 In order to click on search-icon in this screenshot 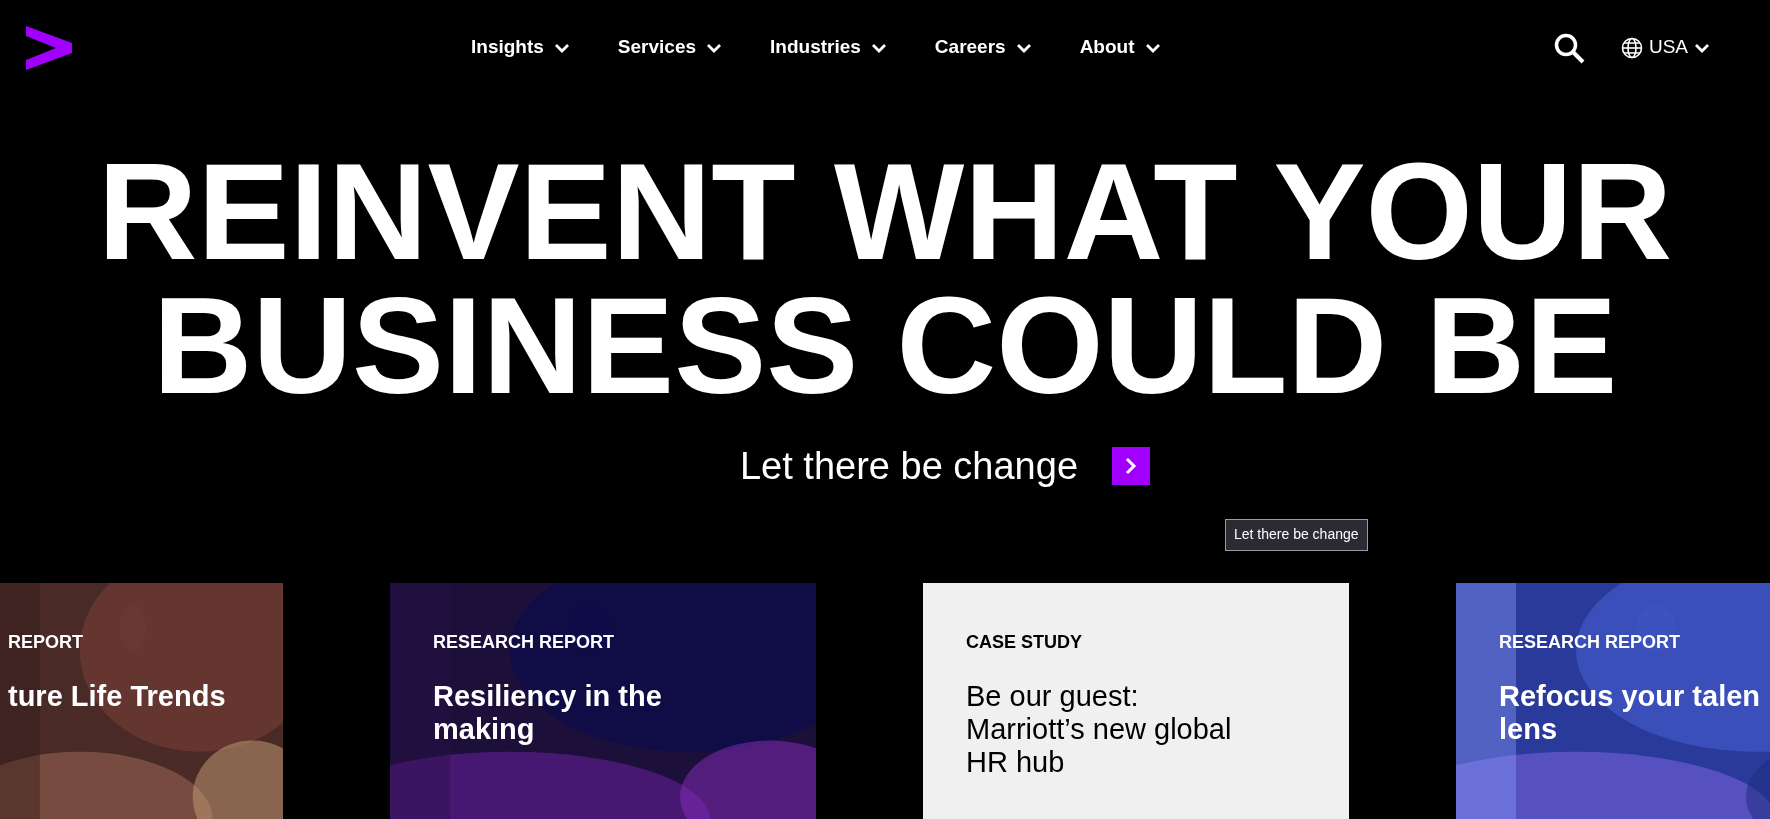, I will do `click(1568, 47)`.